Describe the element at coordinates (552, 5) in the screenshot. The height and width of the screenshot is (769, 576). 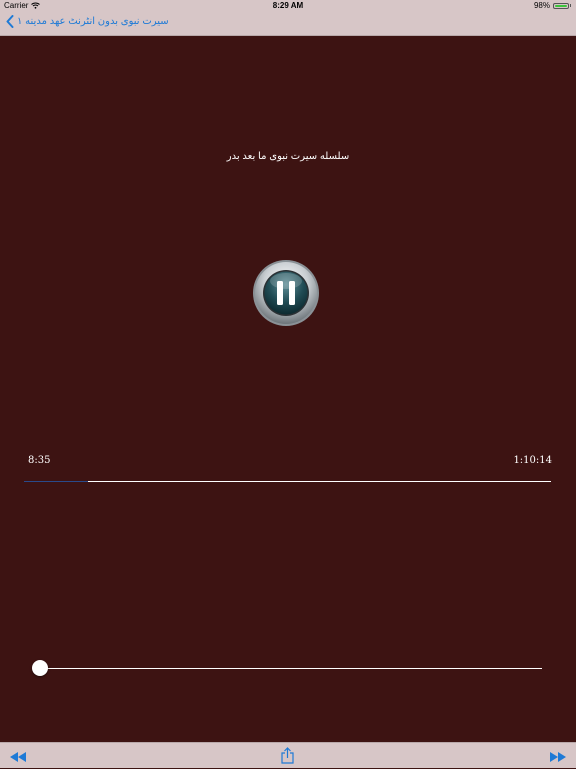
I see `status-battery: 98%` at that location.